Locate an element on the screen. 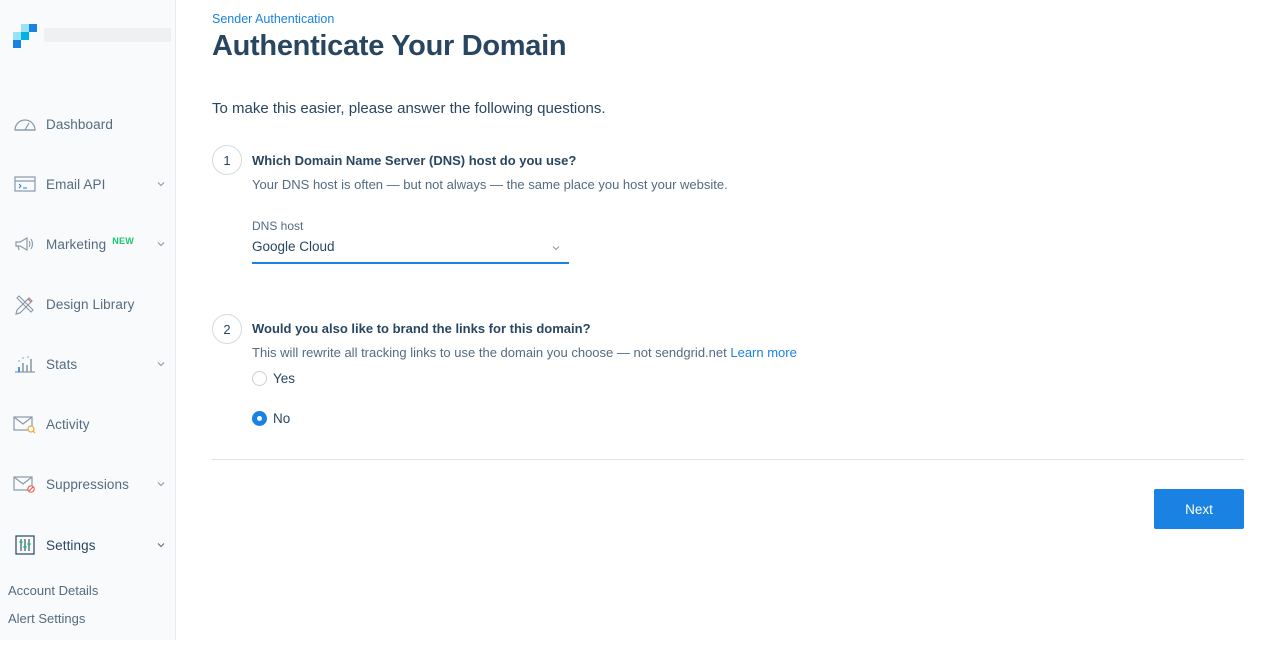  sidebar-item-design-library: Design Library is located at coordinates (88, 304).